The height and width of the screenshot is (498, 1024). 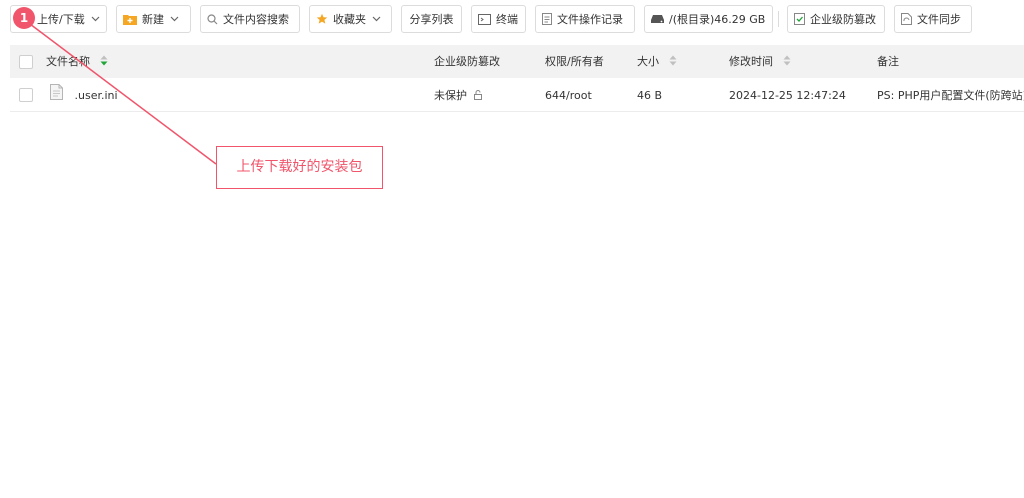 I want to click on unlock-icon, so click(x=478, y=96).